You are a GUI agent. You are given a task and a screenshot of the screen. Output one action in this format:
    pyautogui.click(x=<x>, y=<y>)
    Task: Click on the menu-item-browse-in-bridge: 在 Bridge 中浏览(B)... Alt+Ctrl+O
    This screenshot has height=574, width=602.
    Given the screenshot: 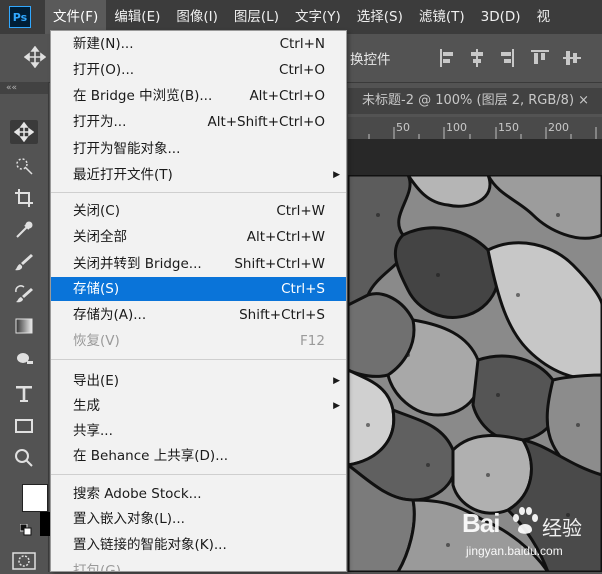 What is the action you would take?
    pyautogui.click(x=198, y=96)
    